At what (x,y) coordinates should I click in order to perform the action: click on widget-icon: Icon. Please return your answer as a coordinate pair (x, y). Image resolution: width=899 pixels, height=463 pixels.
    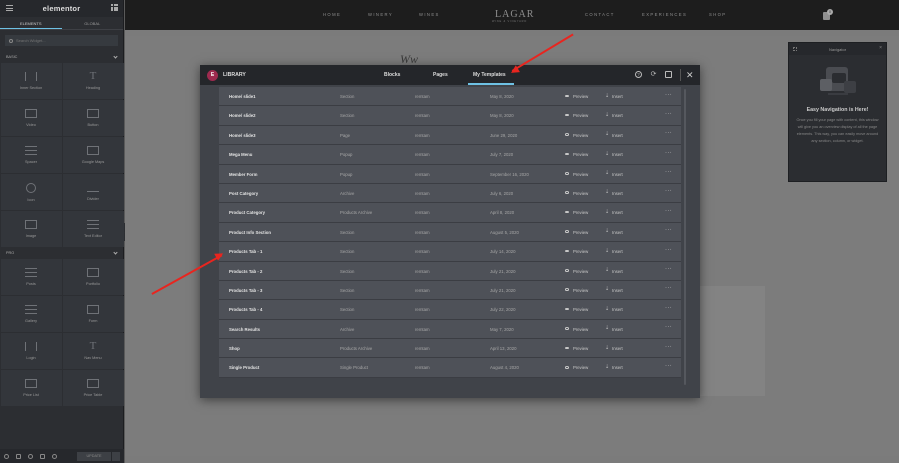
    Looking at the image, I should click on (31, 192).